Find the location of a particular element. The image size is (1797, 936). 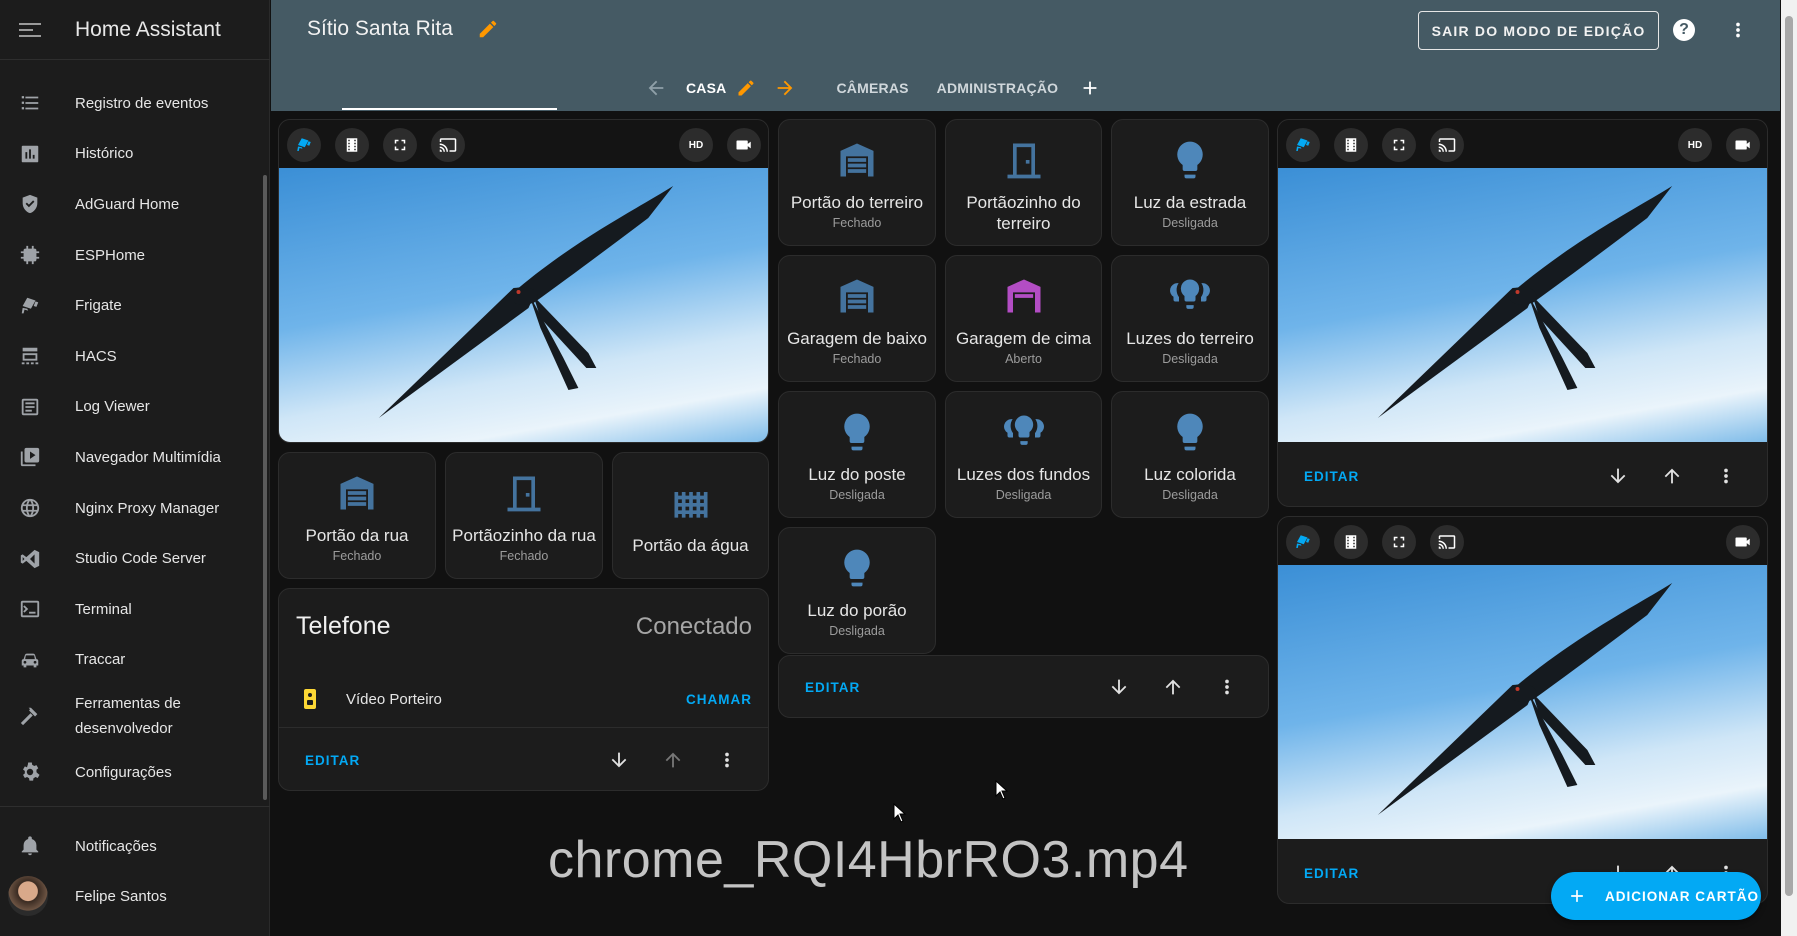

camera-card: HD is located at coordinates (523, 281).